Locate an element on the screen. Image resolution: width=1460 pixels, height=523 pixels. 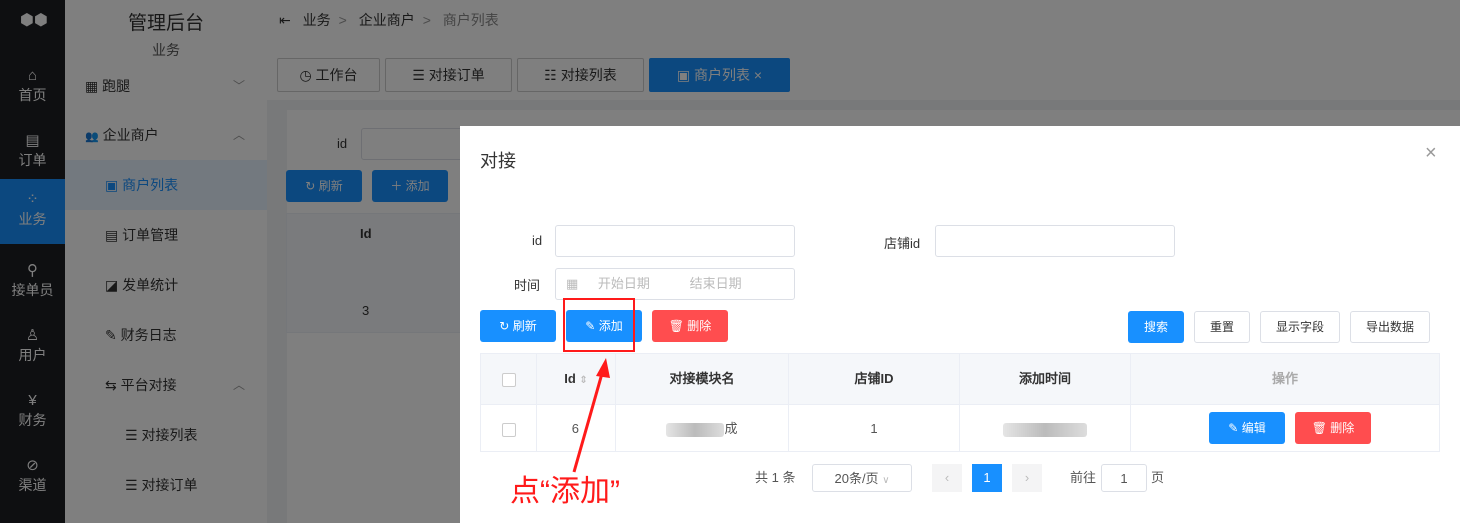
integration-table: Id ⇕ 对接模块名 店铺ID 添加时间 操作 6 成 1 ✎ 编辑 🗑 删除 is located at coordinates (960, 402).